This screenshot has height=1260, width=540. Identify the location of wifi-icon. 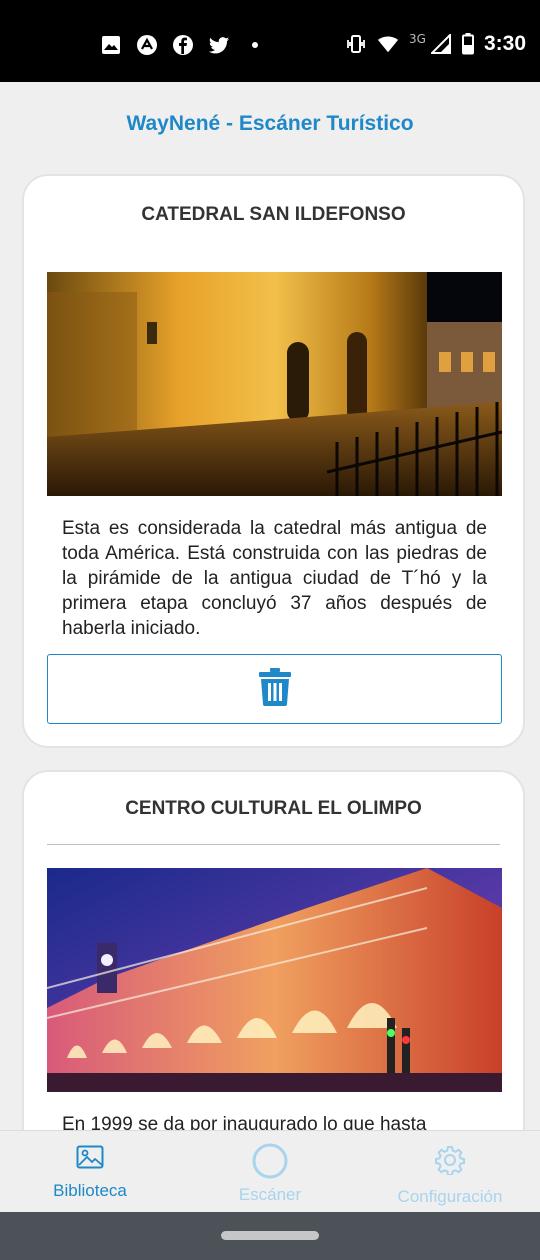
(388, 44).